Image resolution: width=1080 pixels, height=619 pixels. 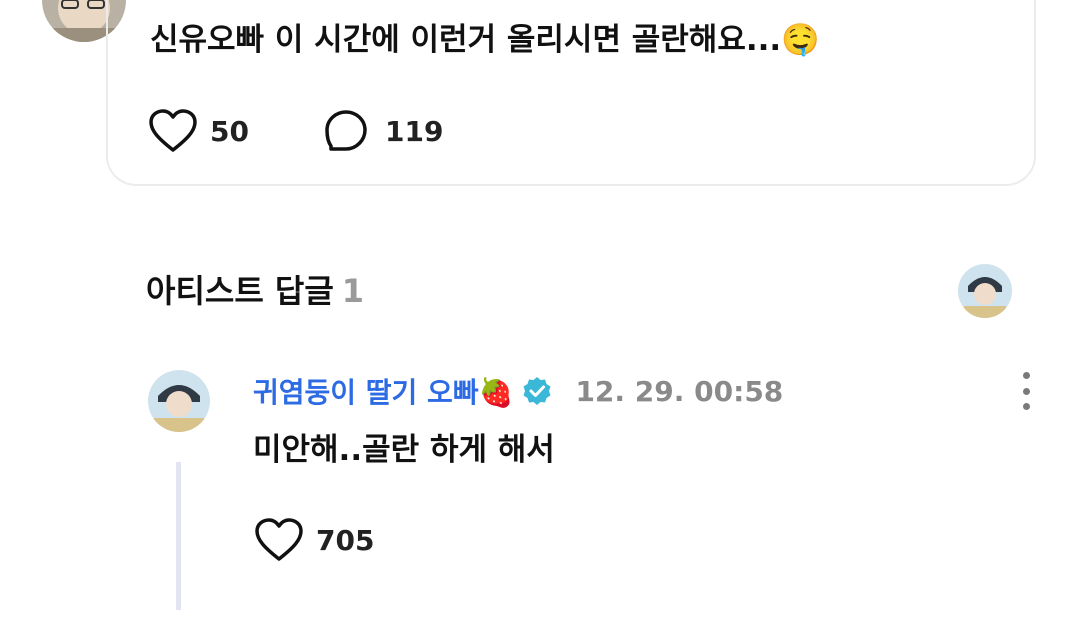 What do you see at coordinates (345, 540) in the screenshot?
I see `reply-like-count: 705` at bounding box center [345, 540].